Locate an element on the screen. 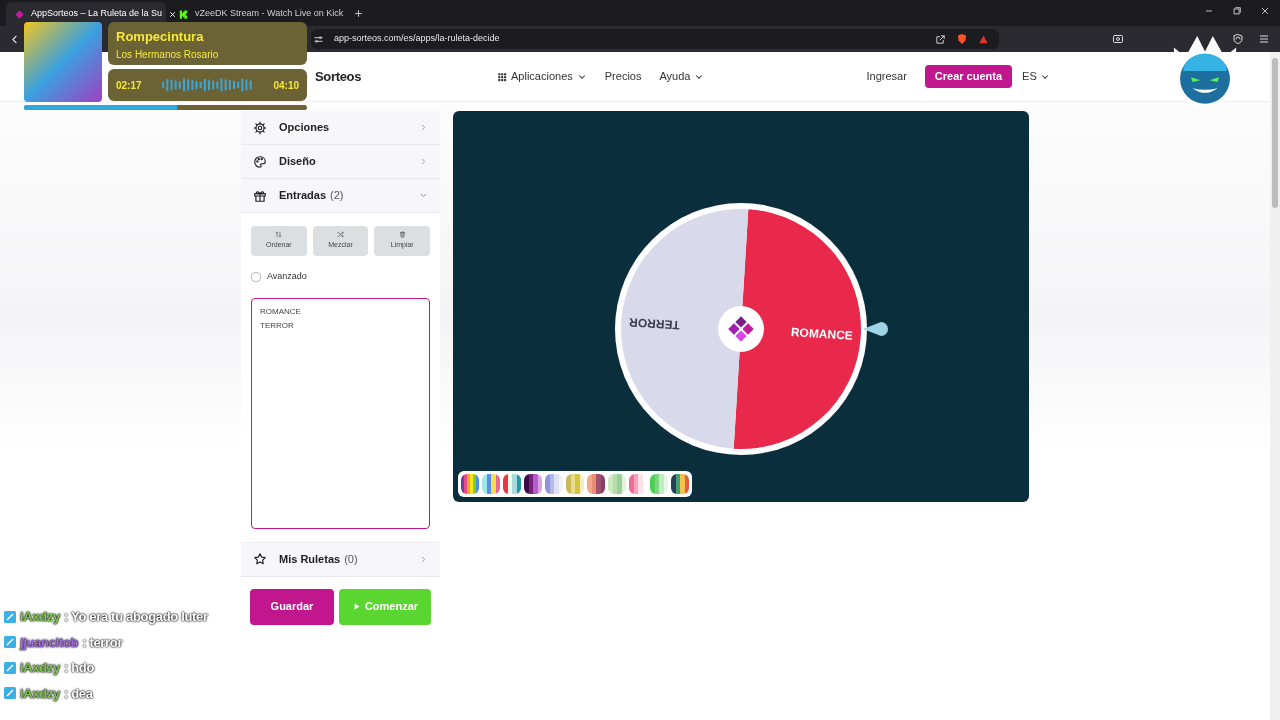 This screenshot has width=1280, height=720. checkbox-label: Avanzado is located at coordinates (287, 276).